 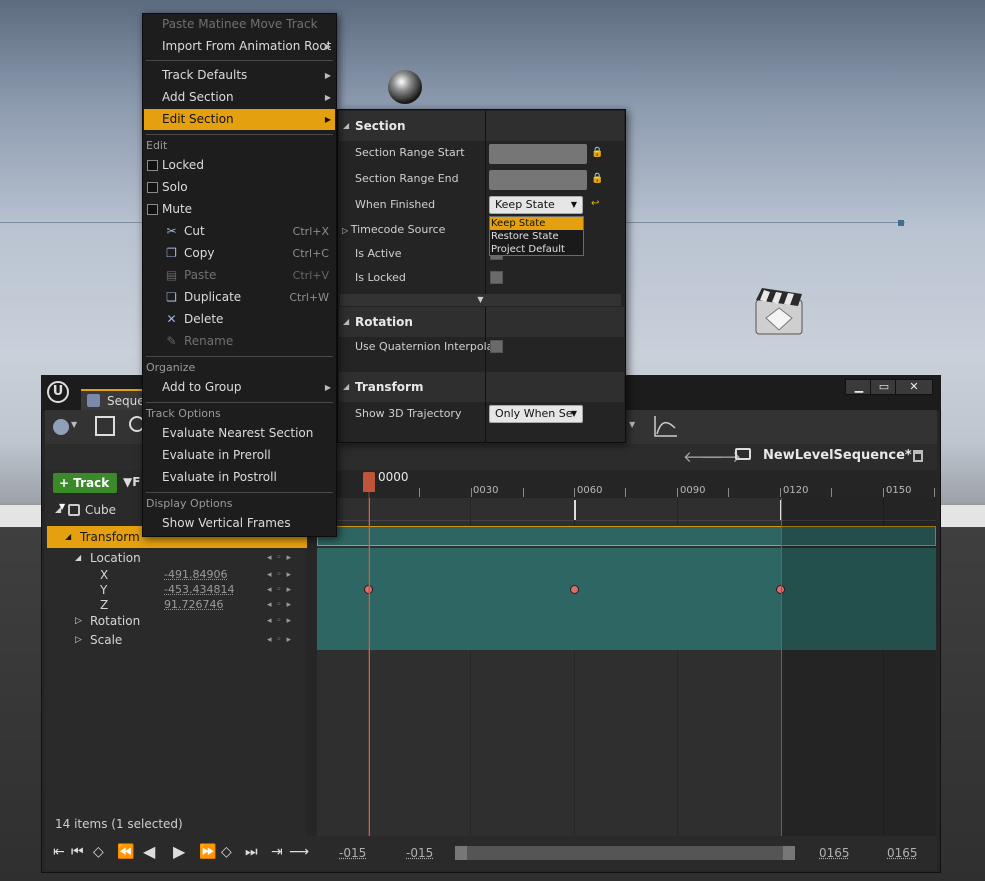 What do you see at coordinates (481, 387) in the screenshot?
I see `category-transform: Transform` at bounding box center [481, 387].